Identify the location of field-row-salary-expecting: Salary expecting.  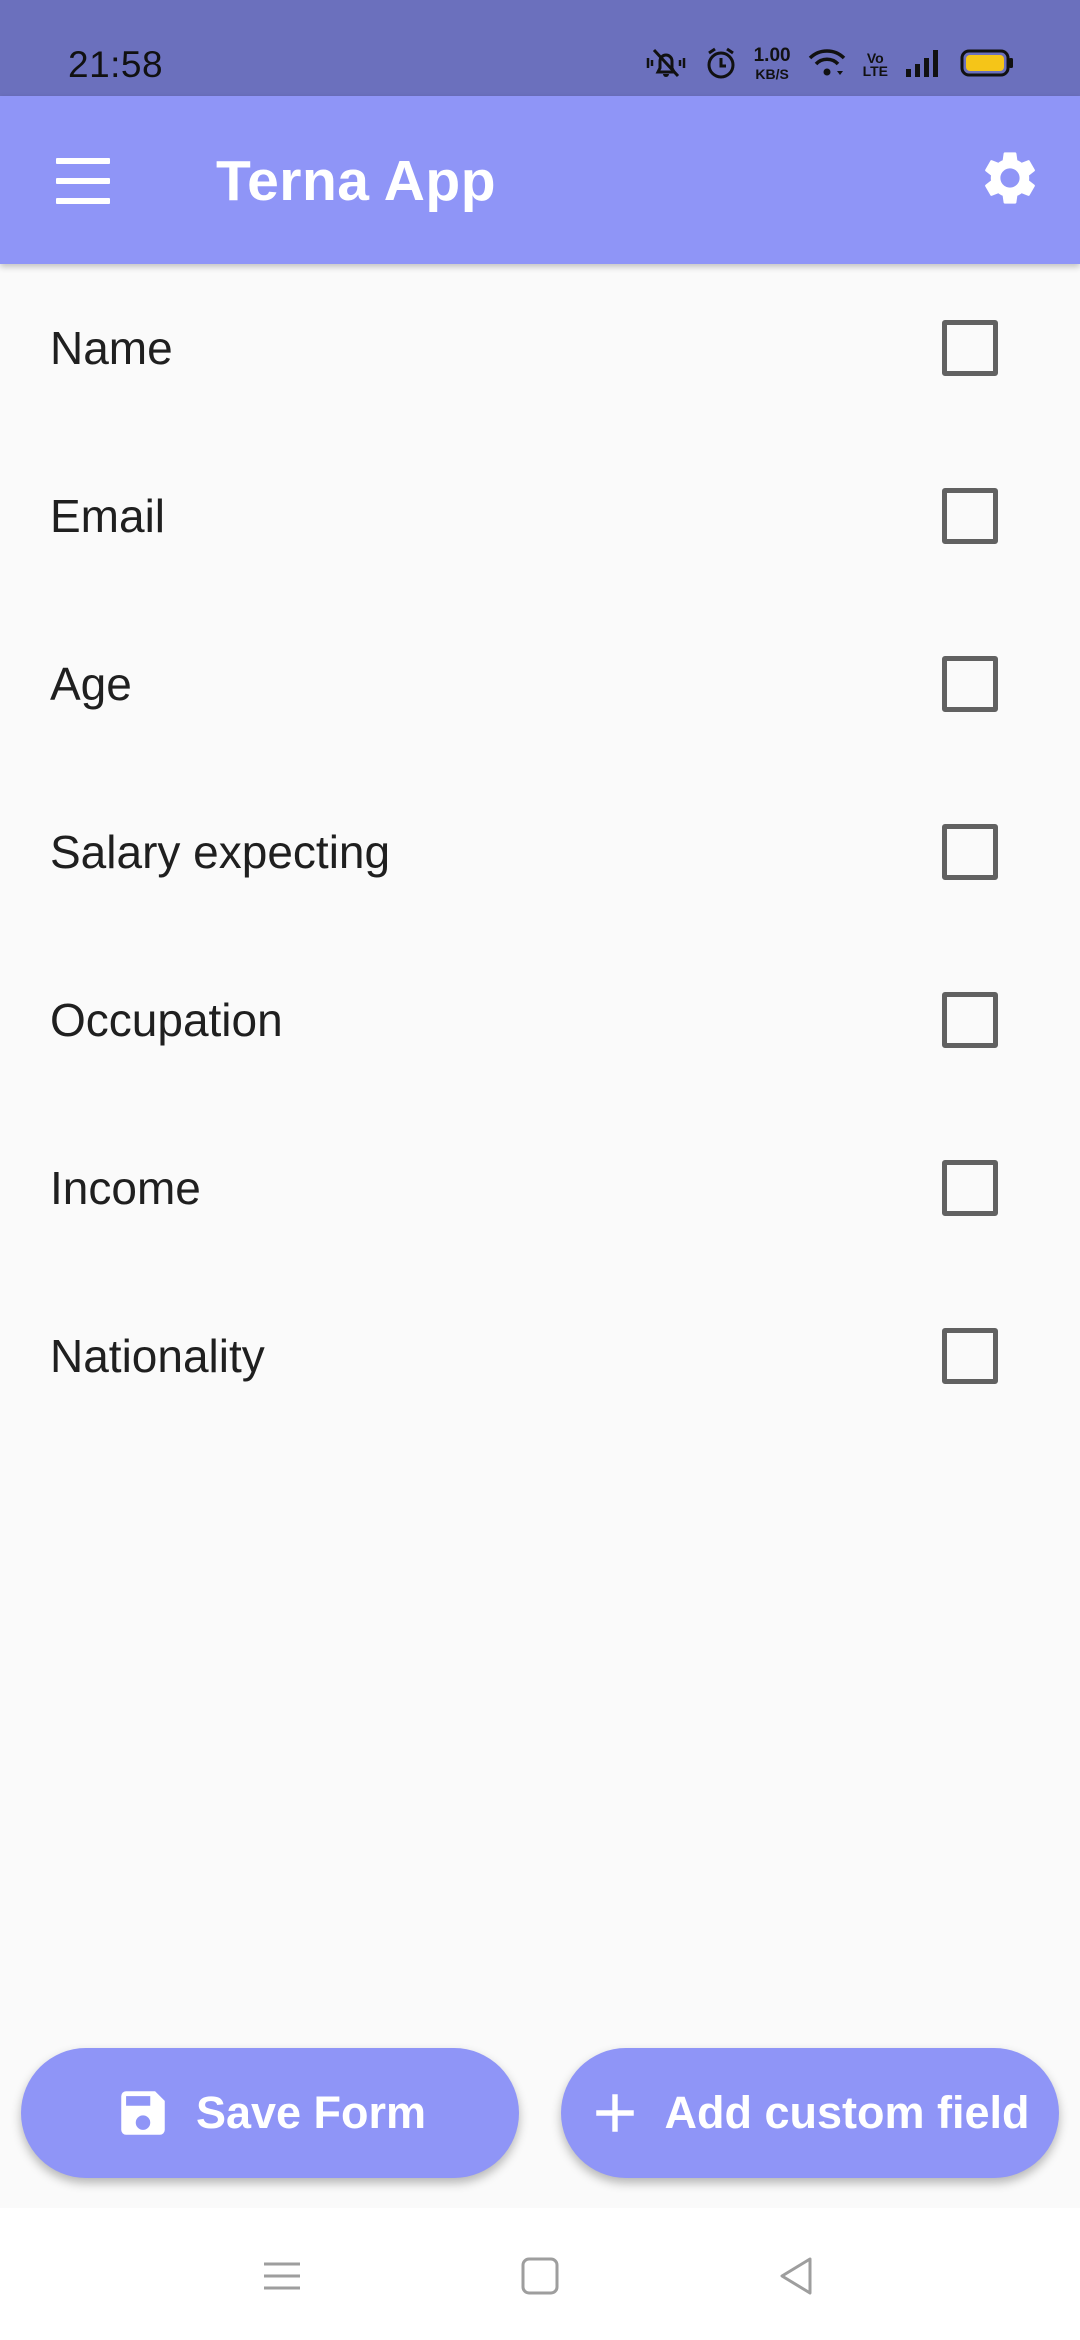
(540, 852).